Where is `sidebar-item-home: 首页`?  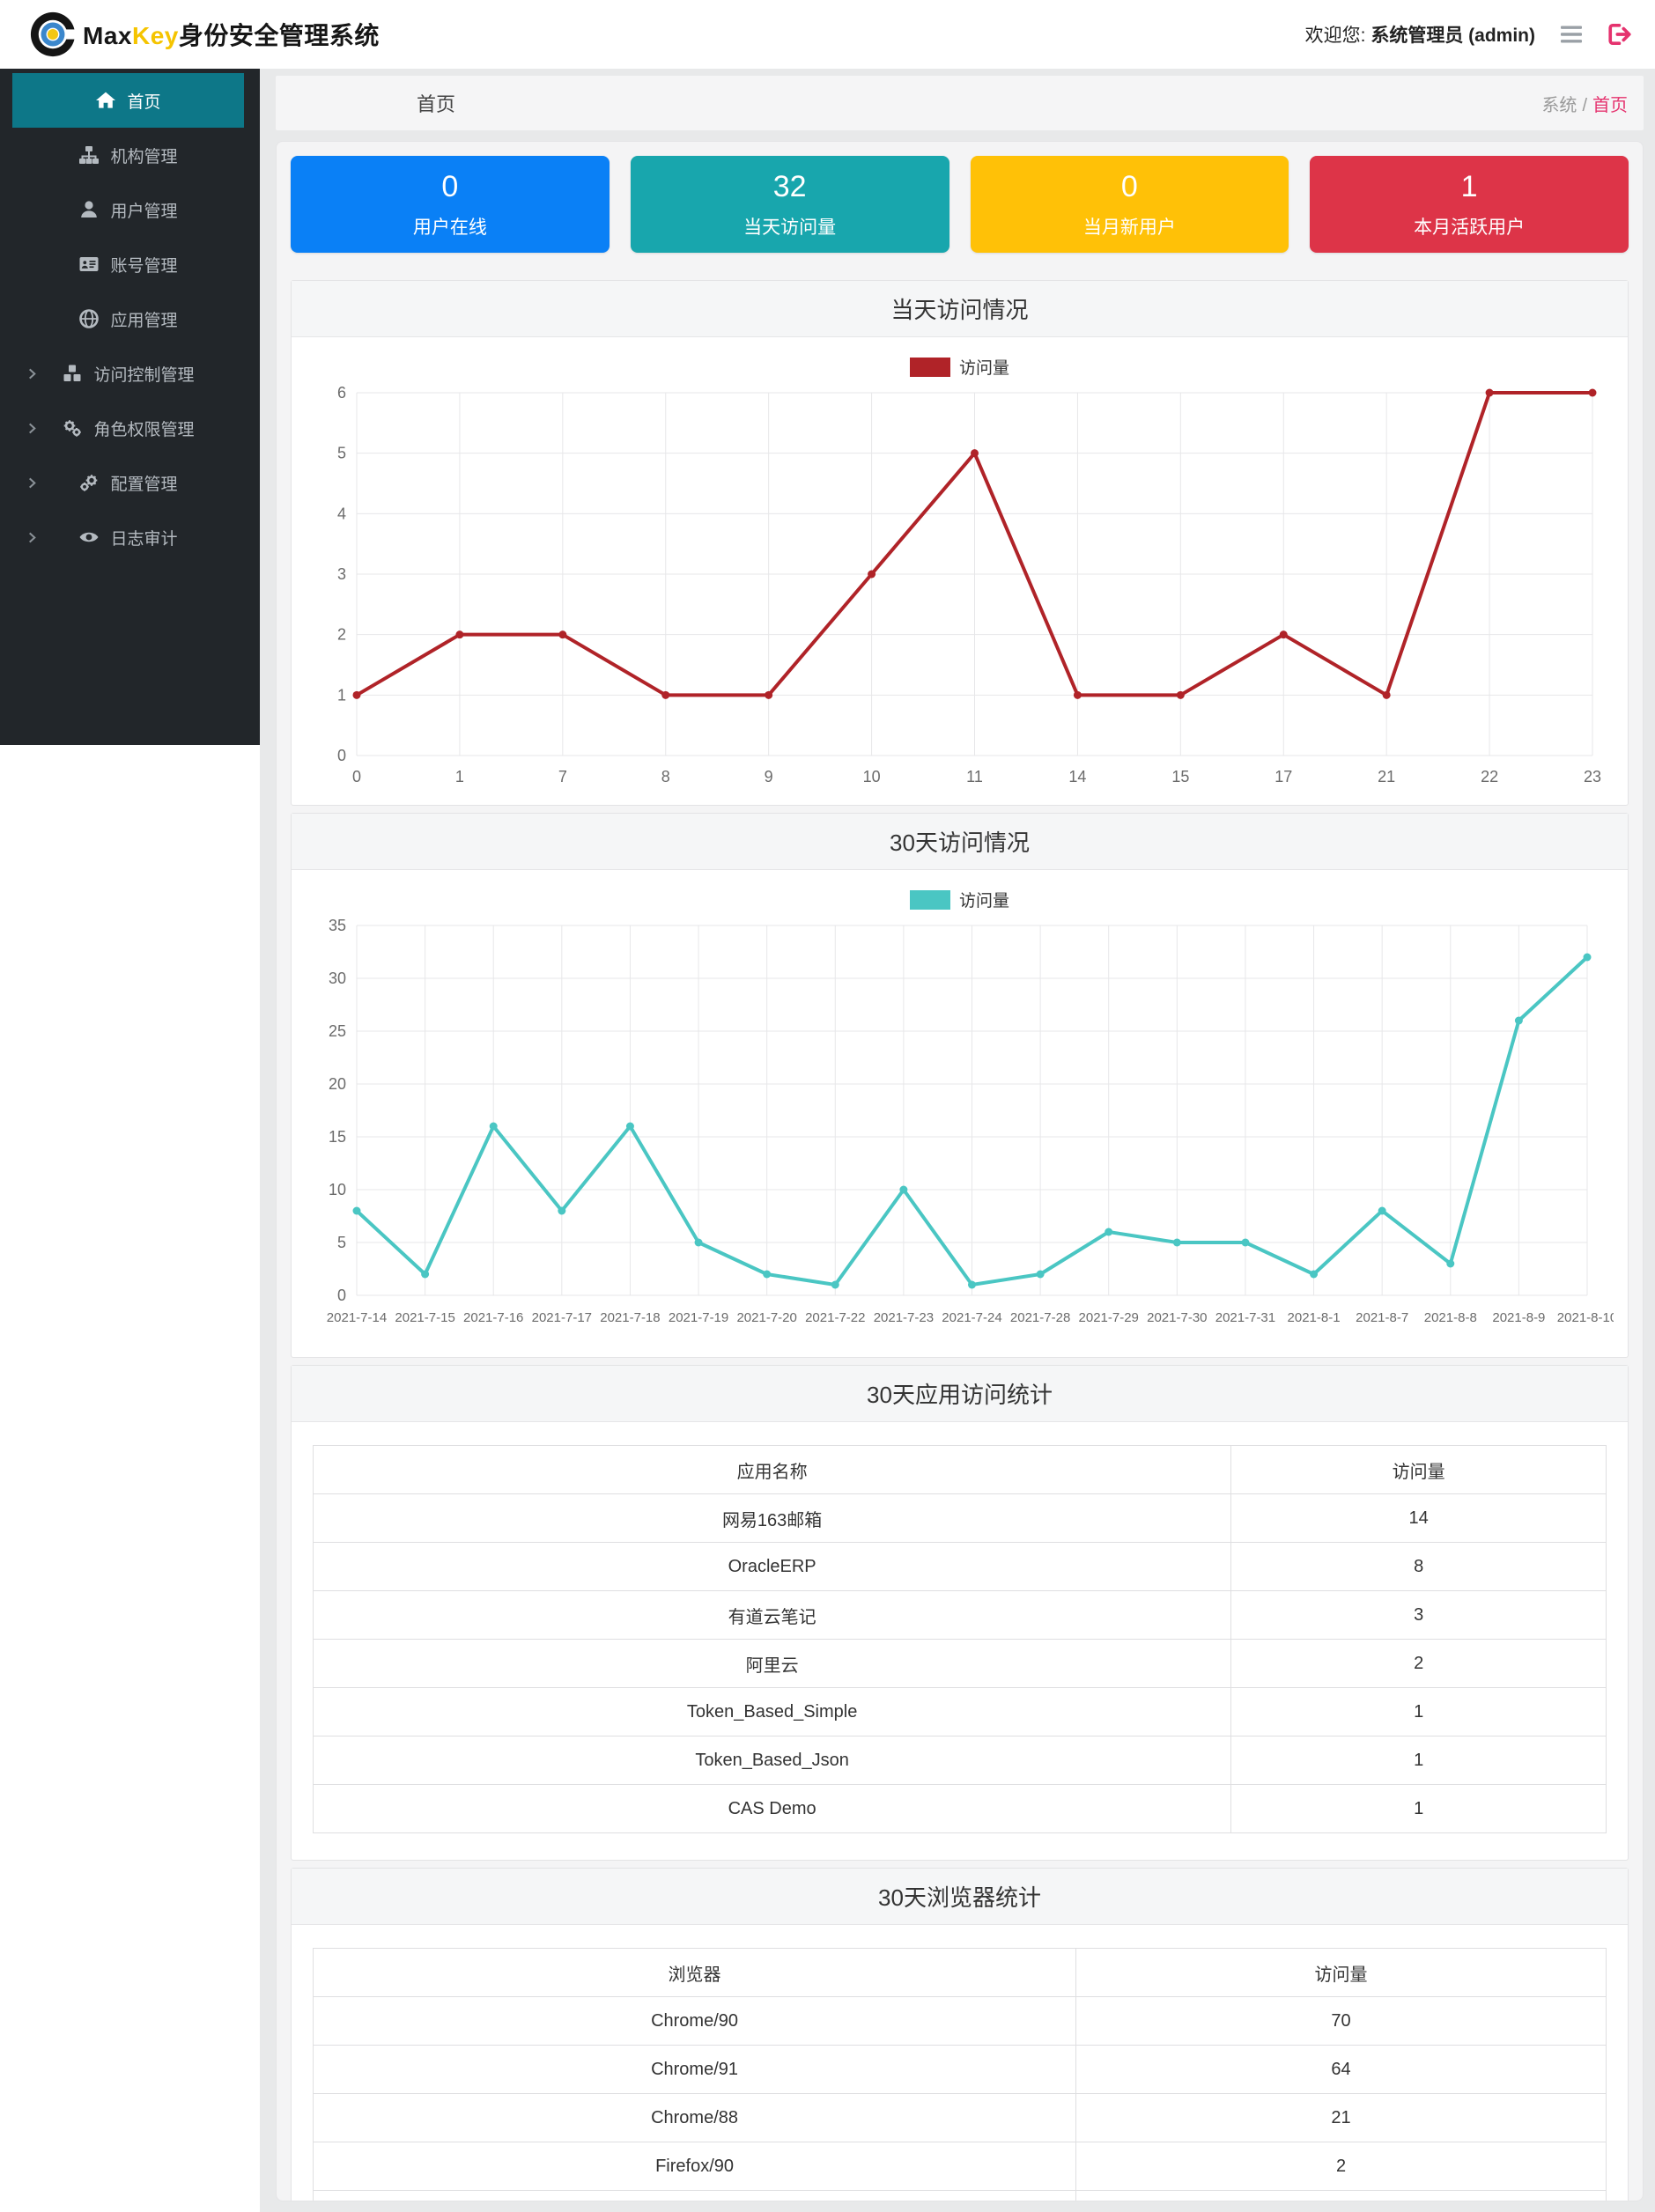
sidebar-item-home: 首页 is located at coordinates (128, 100).